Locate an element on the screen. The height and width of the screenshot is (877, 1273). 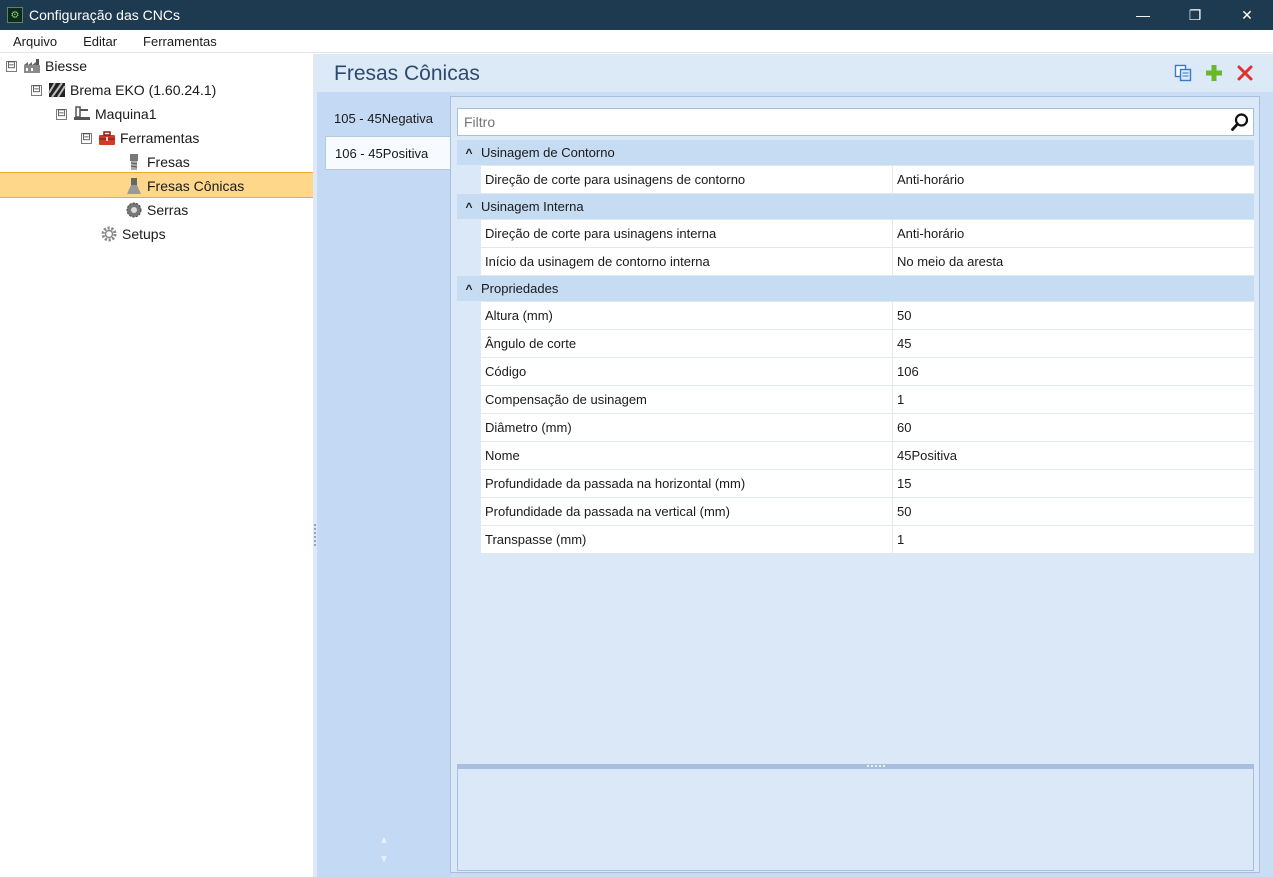
delete-button is located at coordinates (1245, 73).